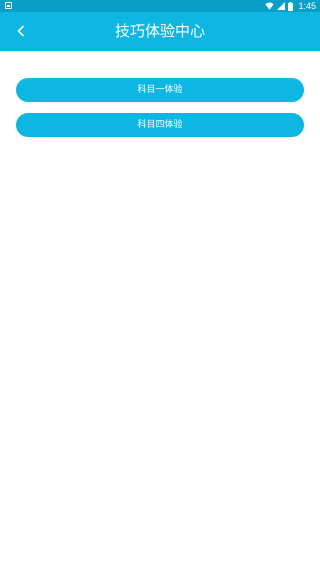  What do you see at coordinates (307, 6) in the screenshot?
I see `status-time: 1:45` at bounding box center [307, 6].